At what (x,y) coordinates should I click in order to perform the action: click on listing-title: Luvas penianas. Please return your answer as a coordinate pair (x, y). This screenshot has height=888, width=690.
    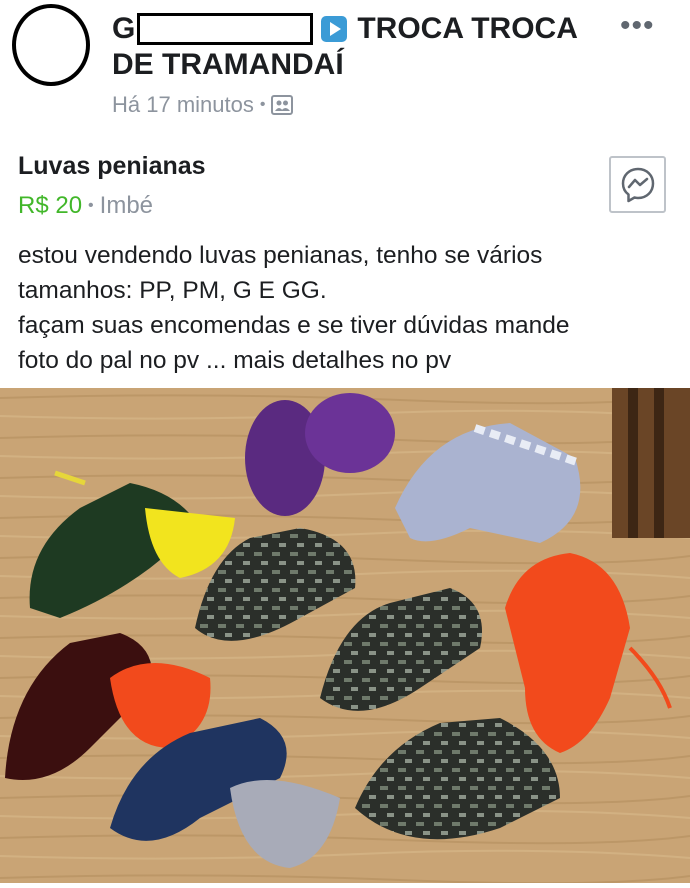
    Looking at the image, I should click on (112, 166).